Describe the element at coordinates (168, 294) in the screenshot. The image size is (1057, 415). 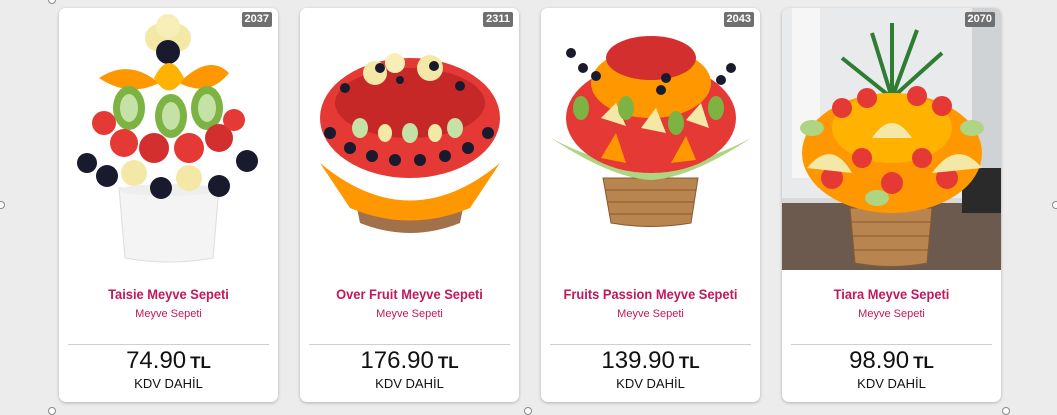
I see `product-name-link: Taisie Meyve Sepeti` at that location.